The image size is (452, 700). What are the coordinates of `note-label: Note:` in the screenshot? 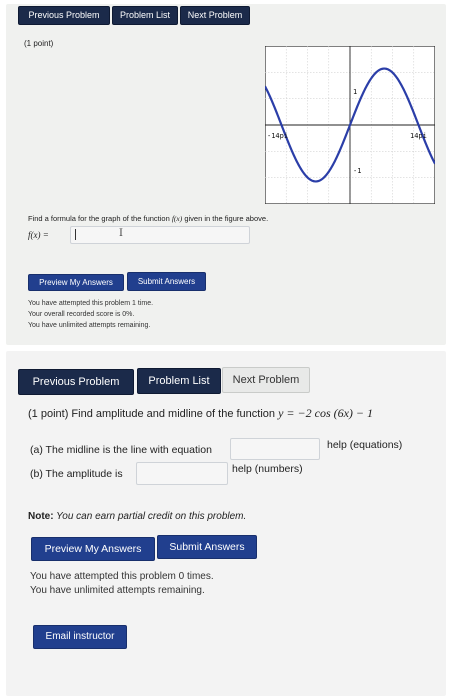 It's located at (41, 516).